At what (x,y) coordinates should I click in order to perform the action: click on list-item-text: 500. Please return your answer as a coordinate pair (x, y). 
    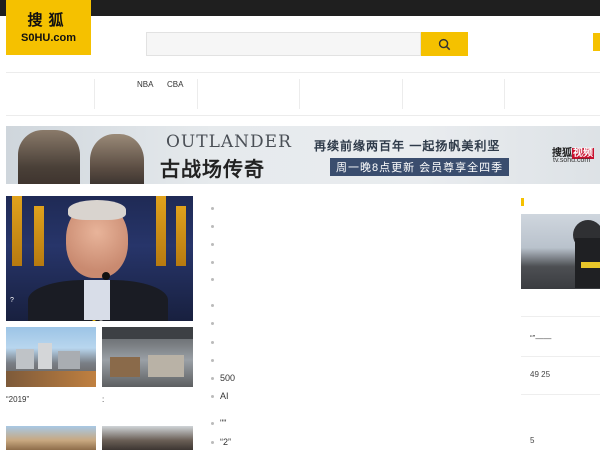
    Looking at the image, I should click on (228, 378).